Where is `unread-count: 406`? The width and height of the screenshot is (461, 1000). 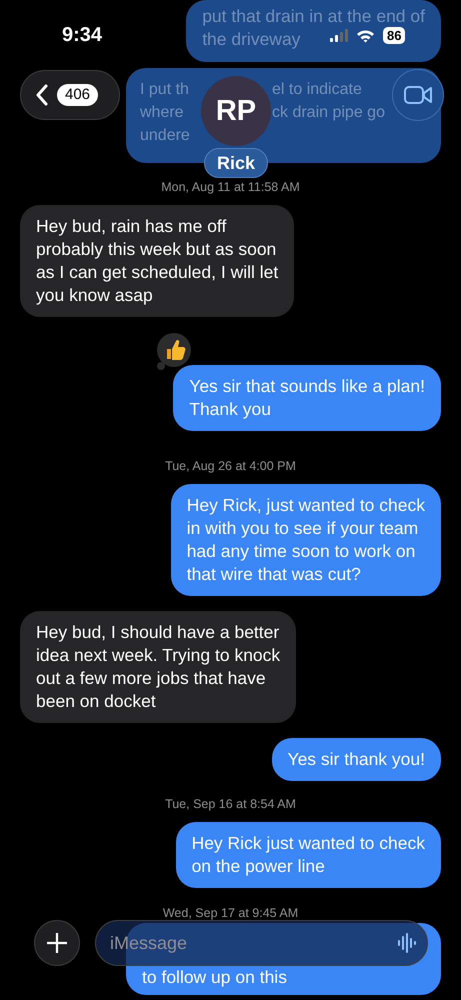
unread-count: 406 is located at coordinates (77, 95).